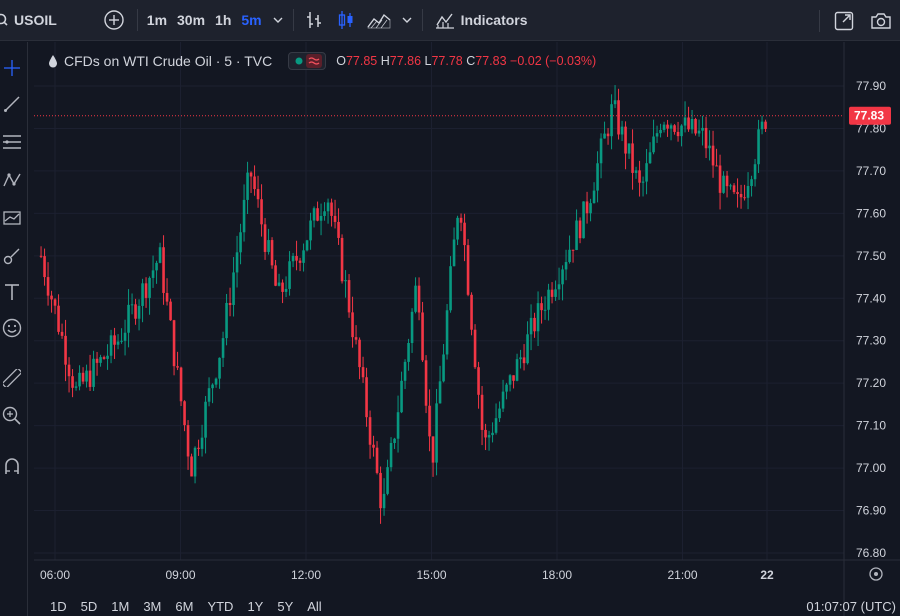  I want to click on range-5d: 5D, so click(88, 606).